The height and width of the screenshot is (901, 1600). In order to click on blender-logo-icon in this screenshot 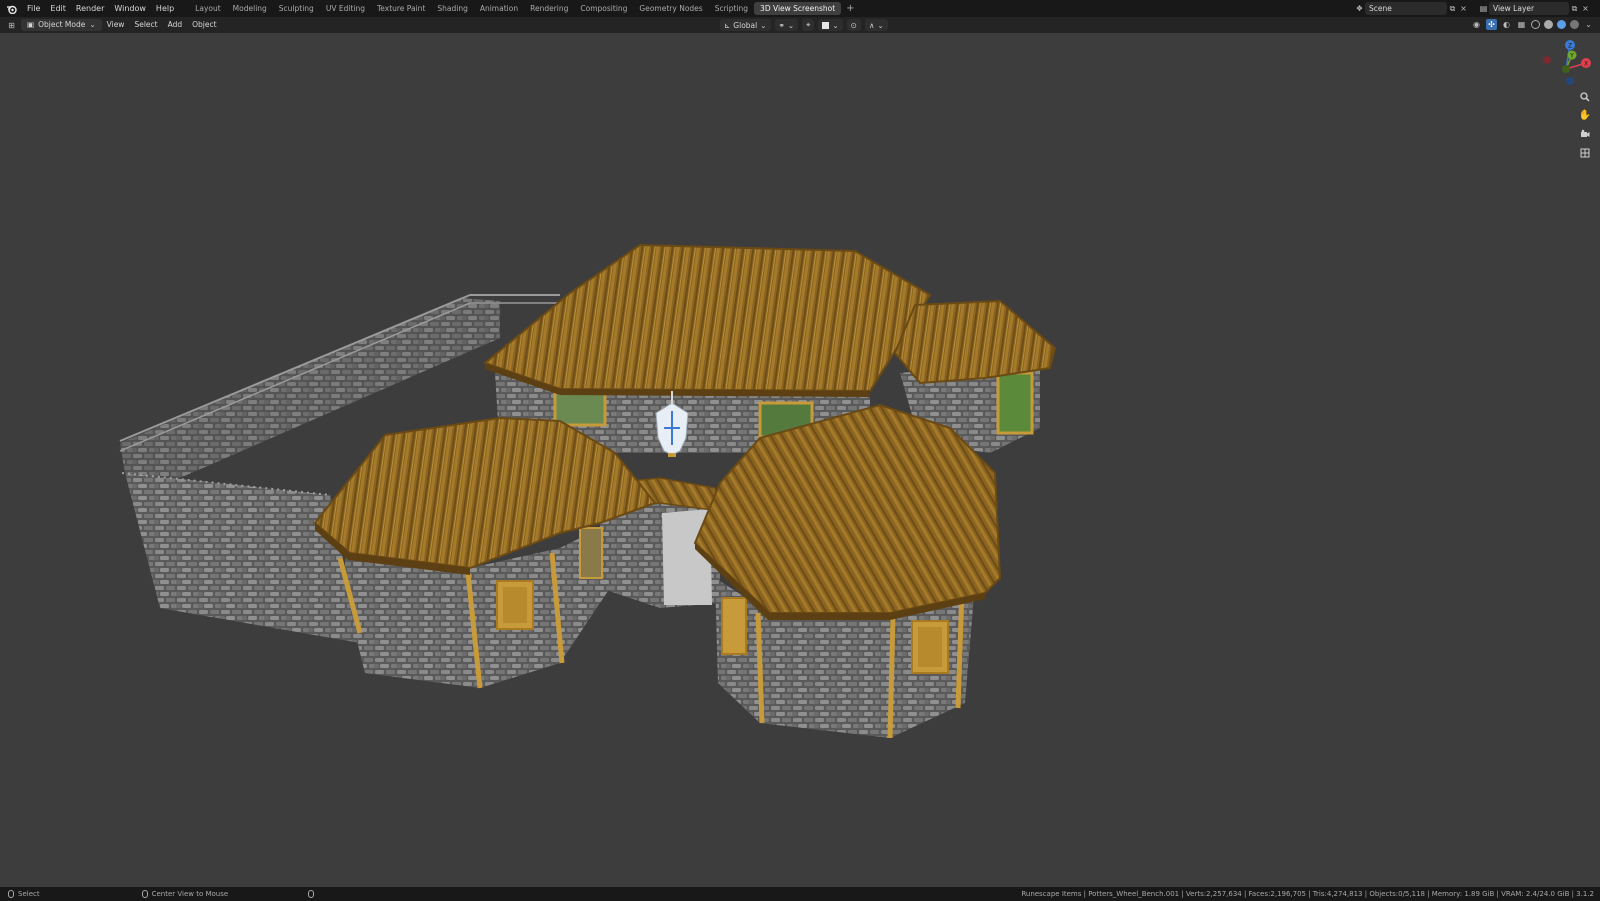, I will do `click(11, 8)`.